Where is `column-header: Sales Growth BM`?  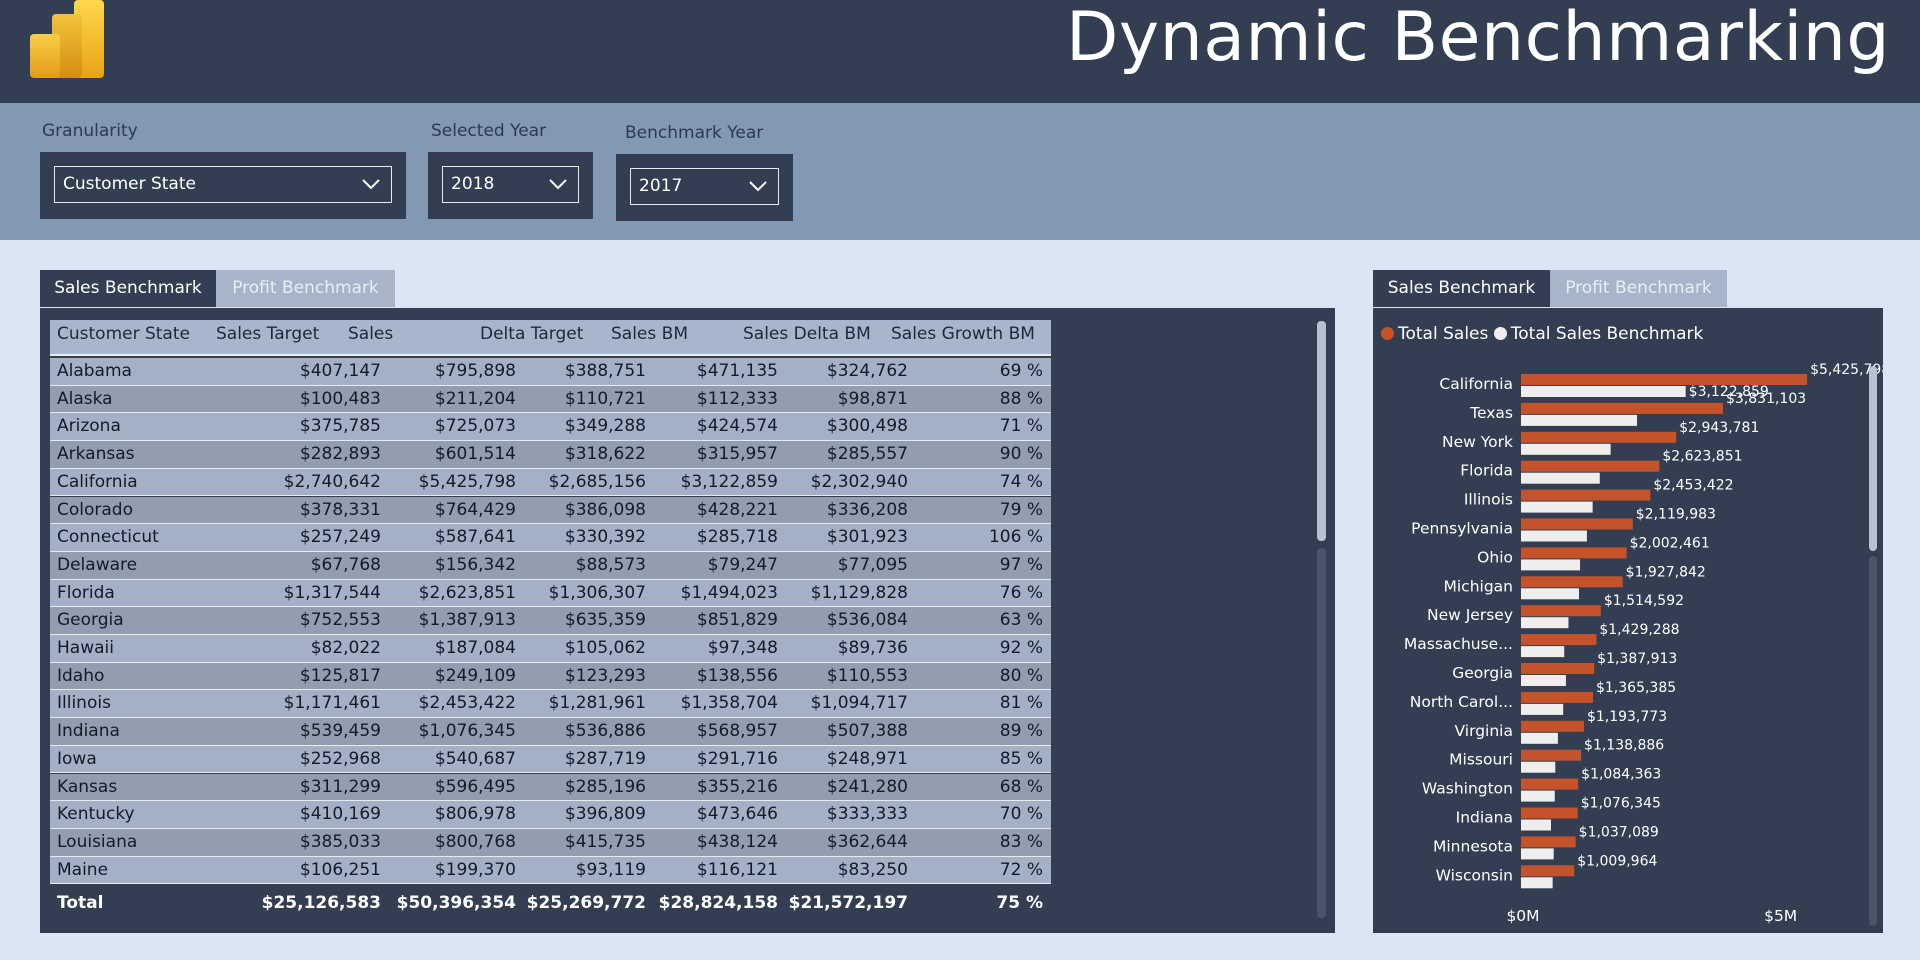
column-header: Sales Growth BM is located at coordinates (963, 334).